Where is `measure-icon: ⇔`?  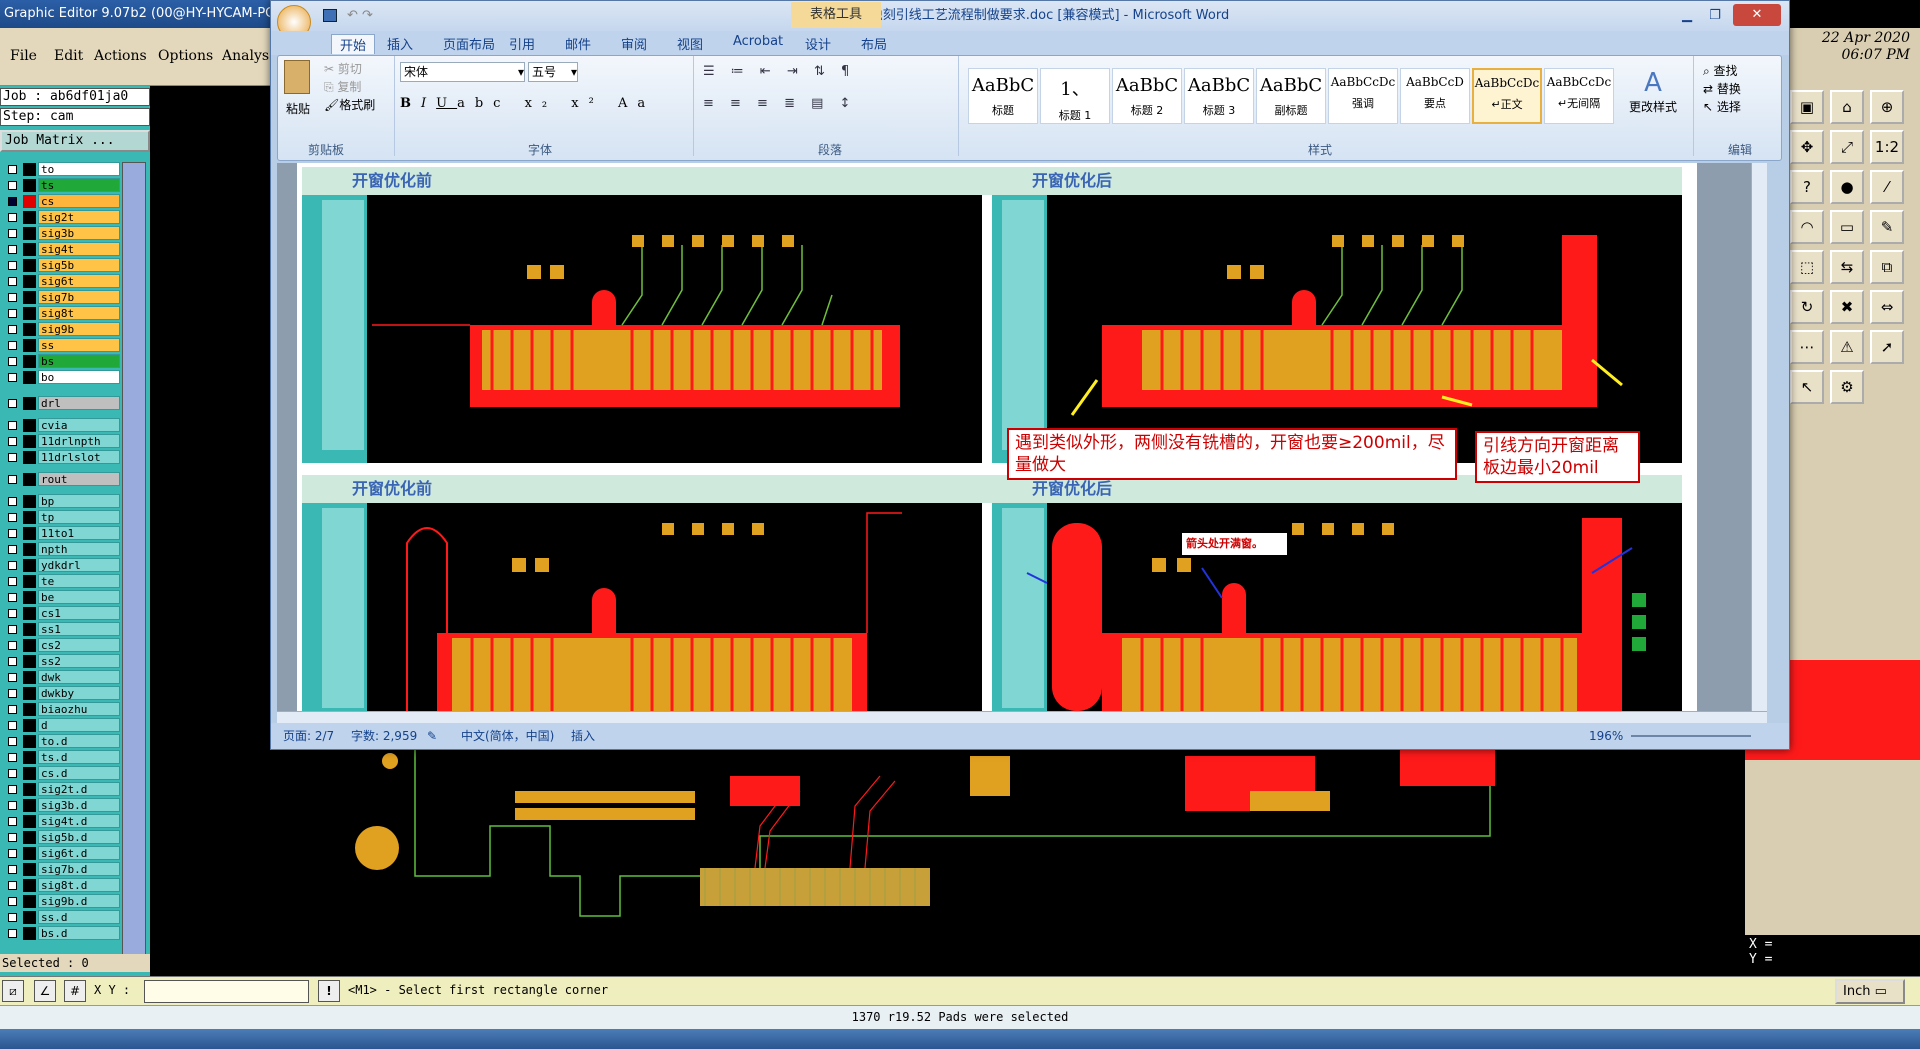
measure-icon: ⇔ is located at coordinates (1887, 307).